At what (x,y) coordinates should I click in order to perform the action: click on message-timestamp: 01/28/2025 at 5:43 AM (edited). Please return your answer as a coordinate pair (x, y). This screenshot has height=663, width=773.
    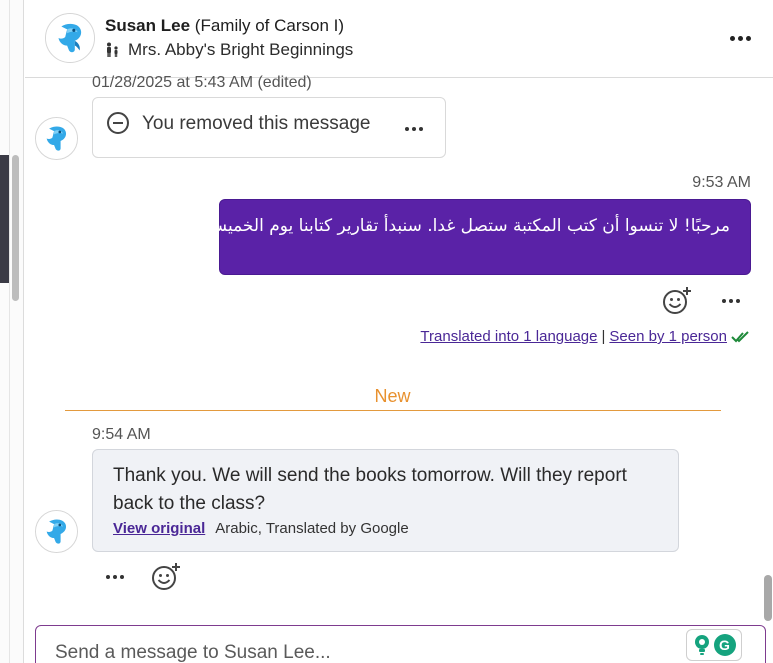
    Looking at the image, I should click on (202, 82).